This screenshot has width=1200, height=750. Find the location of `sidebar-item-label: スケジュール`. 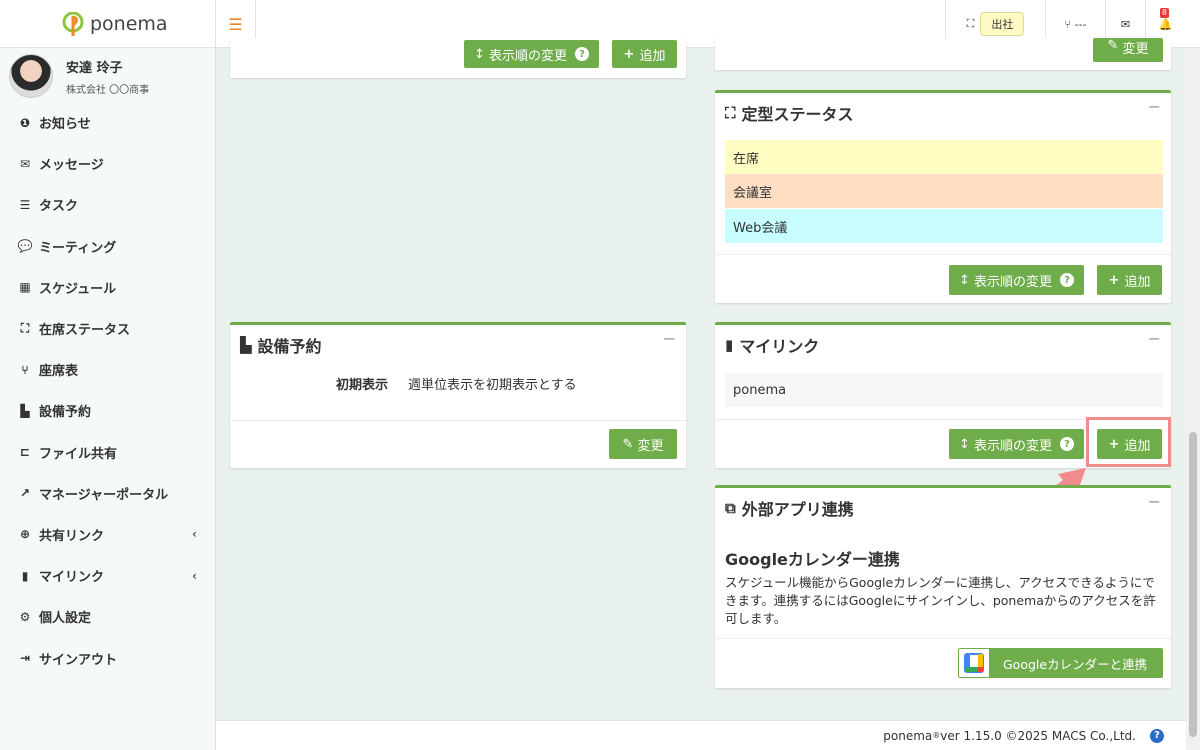

sidebar-item-label: スケジュール is located at coordinates (78, 289).